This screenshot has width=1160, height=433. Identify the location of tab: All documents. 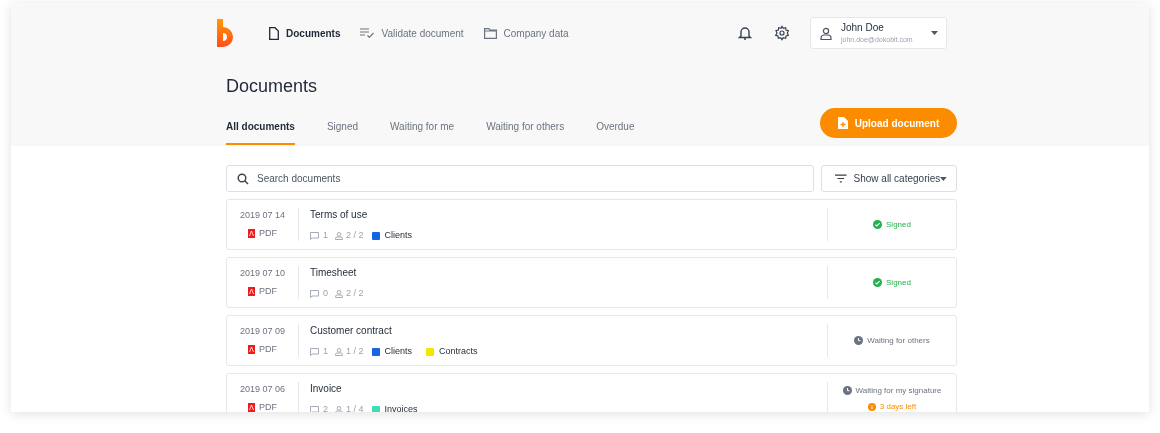
(260, 127).